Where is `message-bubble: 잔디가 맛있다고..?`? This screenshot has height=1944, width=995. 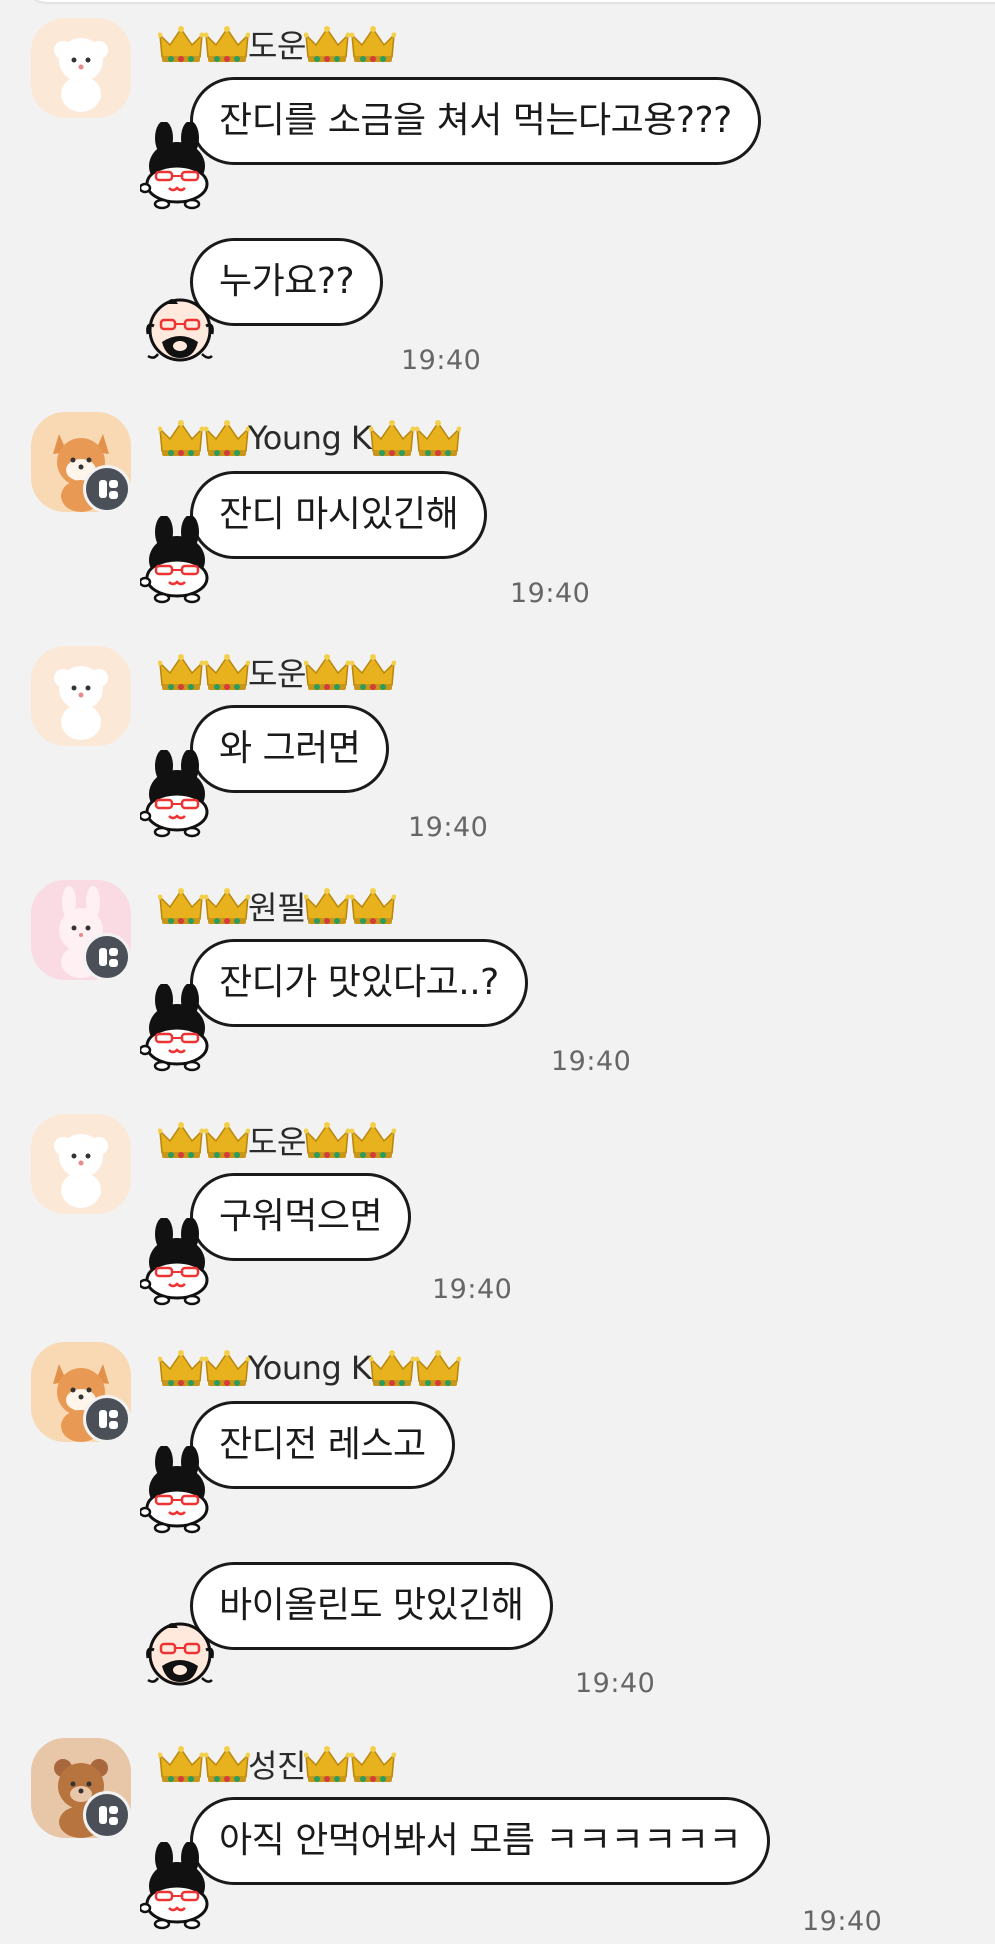
message-bubble: 잔디가 맛있다고..? is located at coordinates (359, 983).